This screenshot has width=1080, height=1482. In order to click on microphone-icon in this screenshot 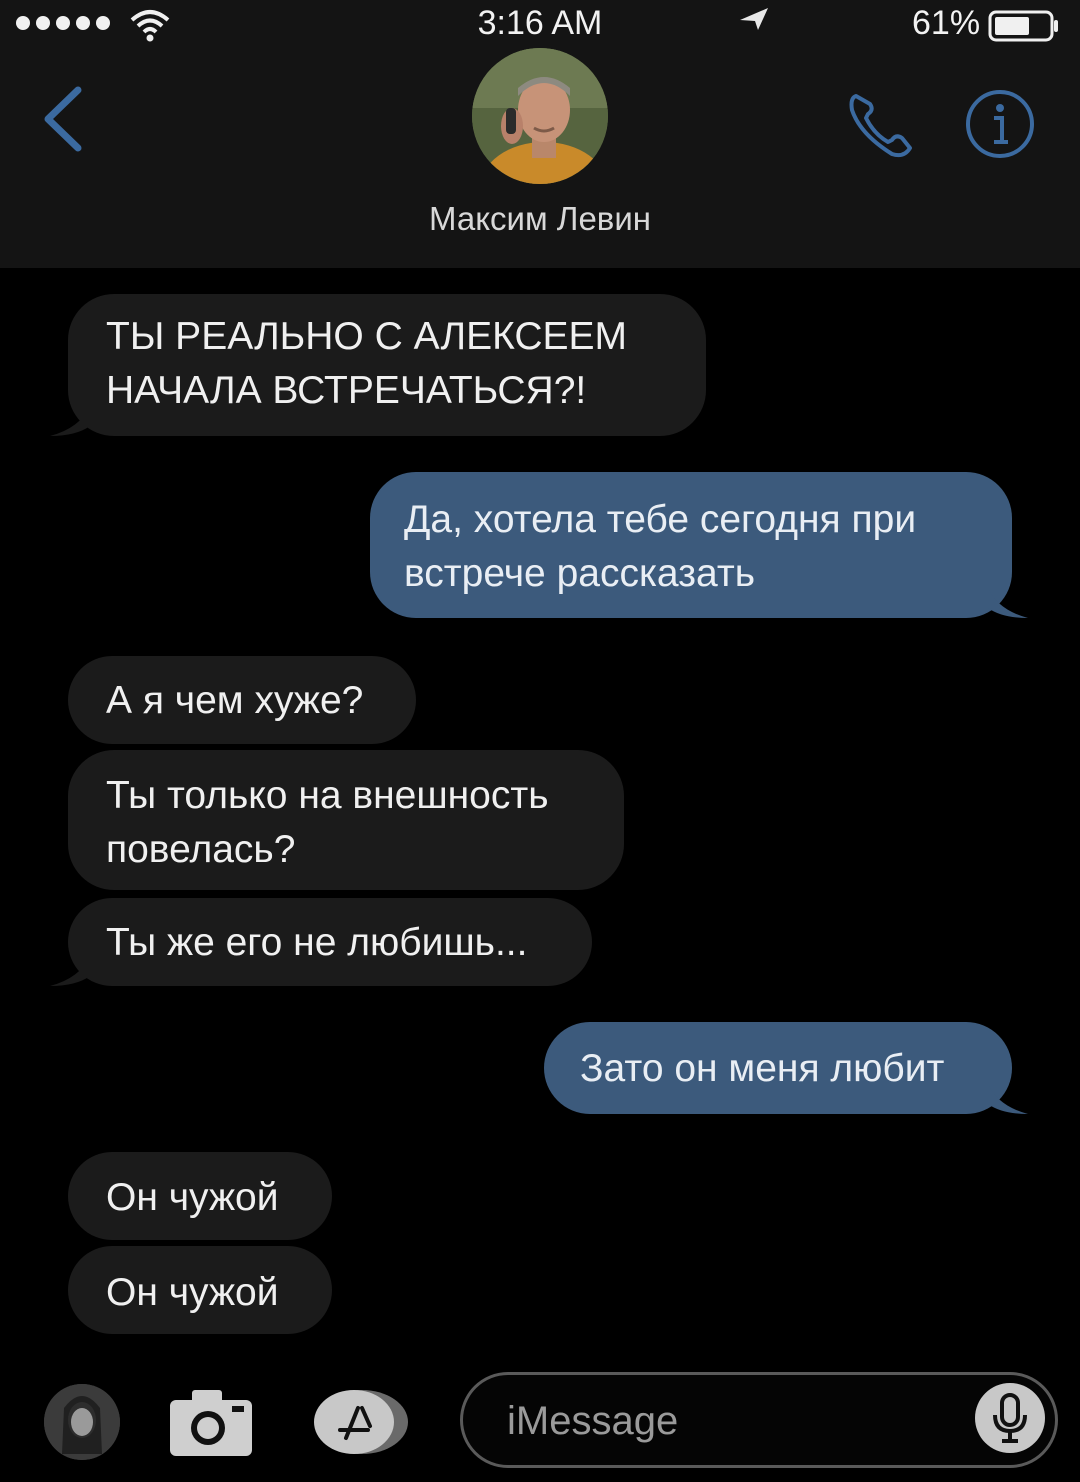, I will do `click(1010, 1418)`.